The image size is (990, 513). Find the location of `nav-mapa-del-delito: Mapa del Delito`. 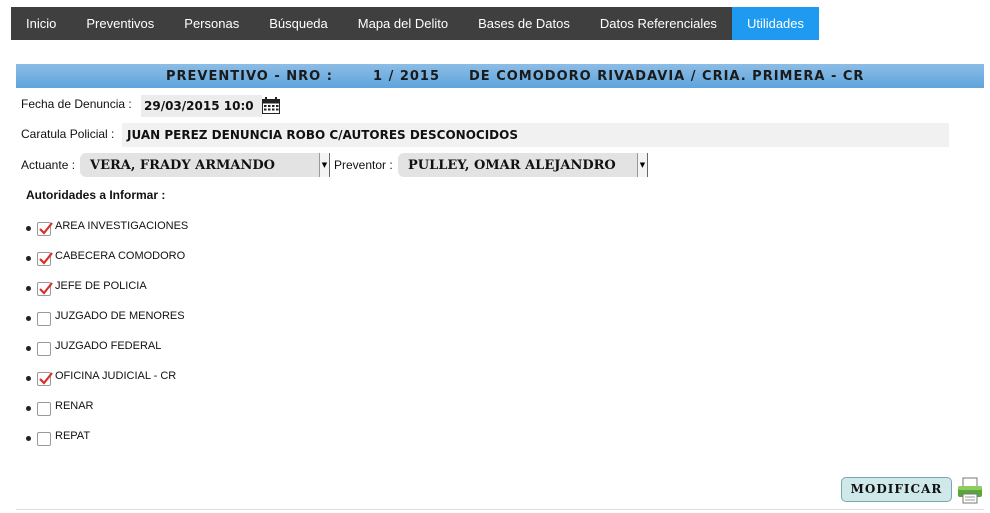

nav-mapa-del-delito: Mapa del Delito is located at coordinates (403, 23).